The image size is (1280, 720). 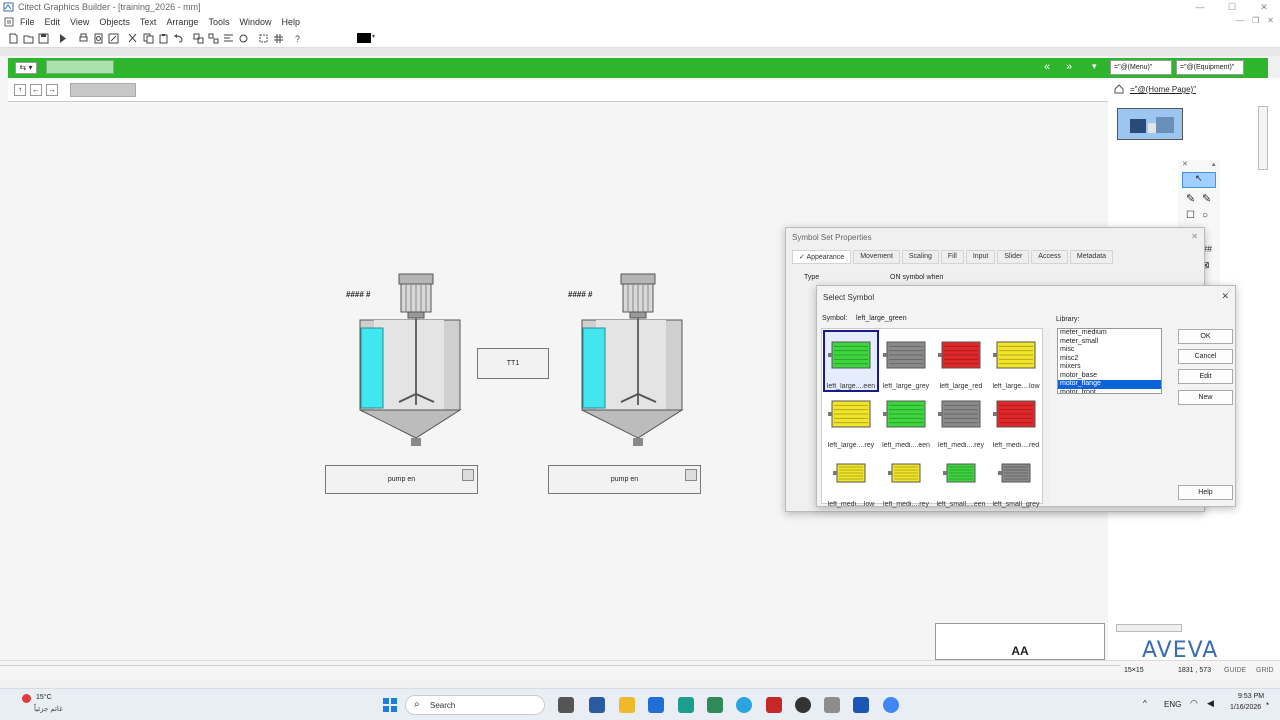 I want to click on run-icon, so click(x=62, y=38).